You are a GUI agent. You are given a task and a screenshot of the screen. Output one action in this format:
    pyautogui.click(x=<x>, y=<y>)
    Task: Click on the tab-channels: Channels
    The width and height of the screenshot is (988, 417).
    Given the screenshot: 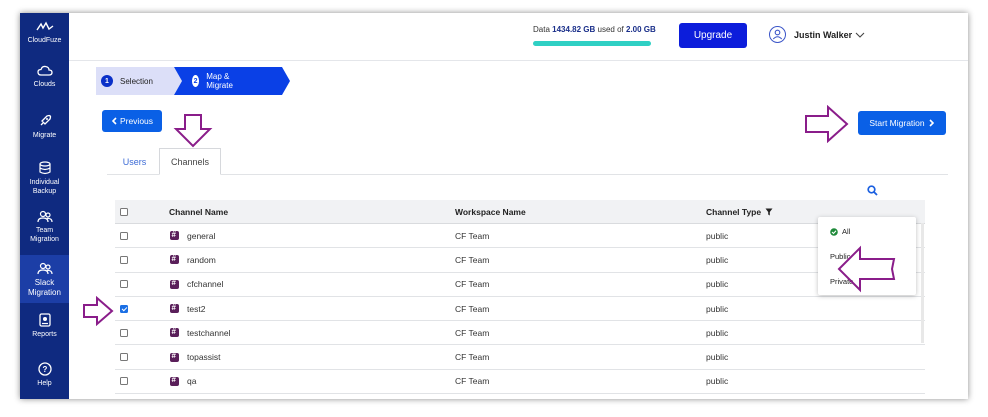 What is the action you would take?
    pyautogui.click(x=190, y=161)
    